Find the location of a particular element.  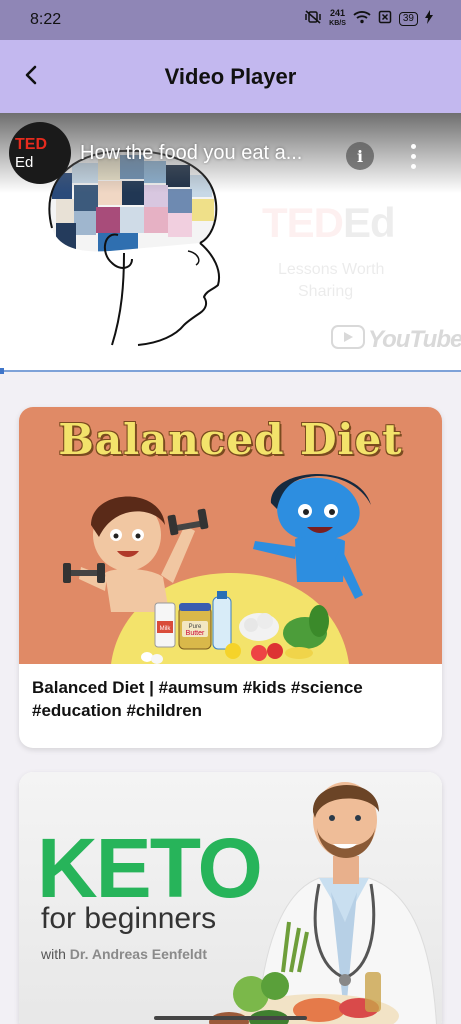

youtube-logo: YouTube is located at coordinates (396, 339).